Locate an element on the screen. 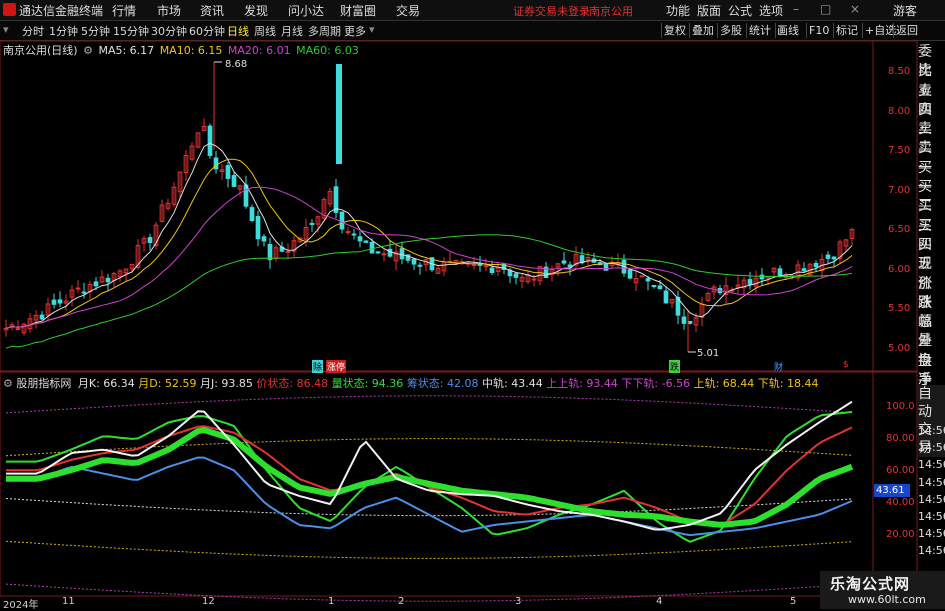 This screenshot has width=945, height=611. indicator-band is located at coordinates (429, 404).